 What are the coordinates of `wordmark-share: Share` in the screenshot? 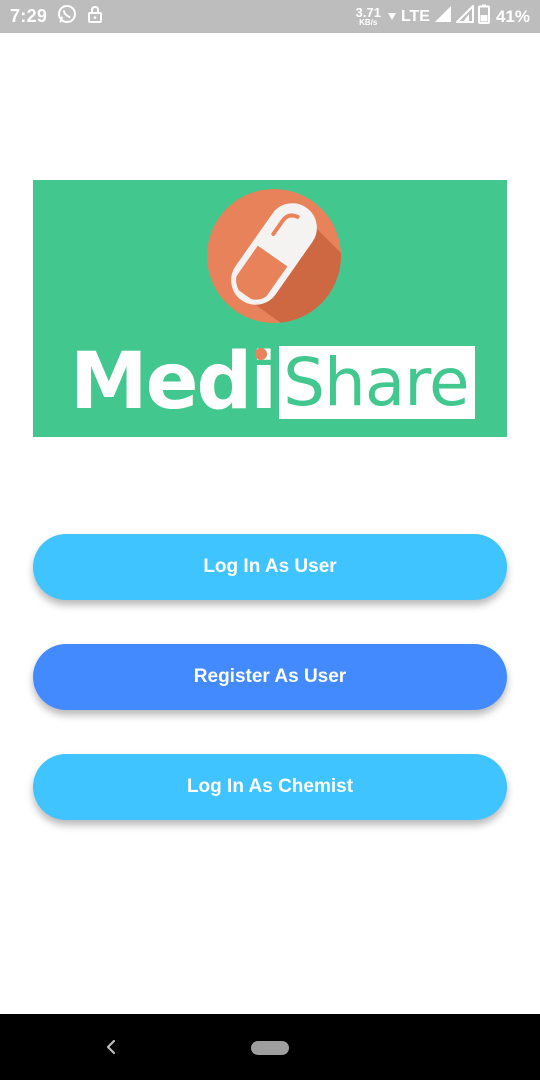 It's located at (376, 382).